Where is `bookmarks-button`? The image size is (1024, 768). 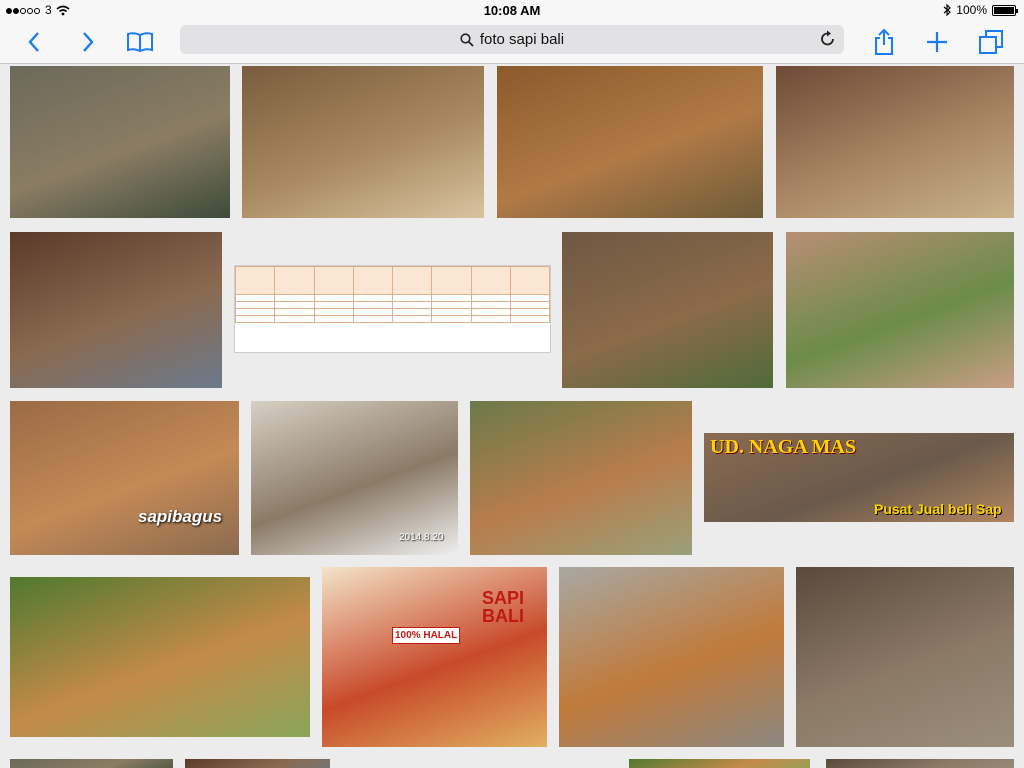
bookmarks-button is located at coordinates (140, 42).